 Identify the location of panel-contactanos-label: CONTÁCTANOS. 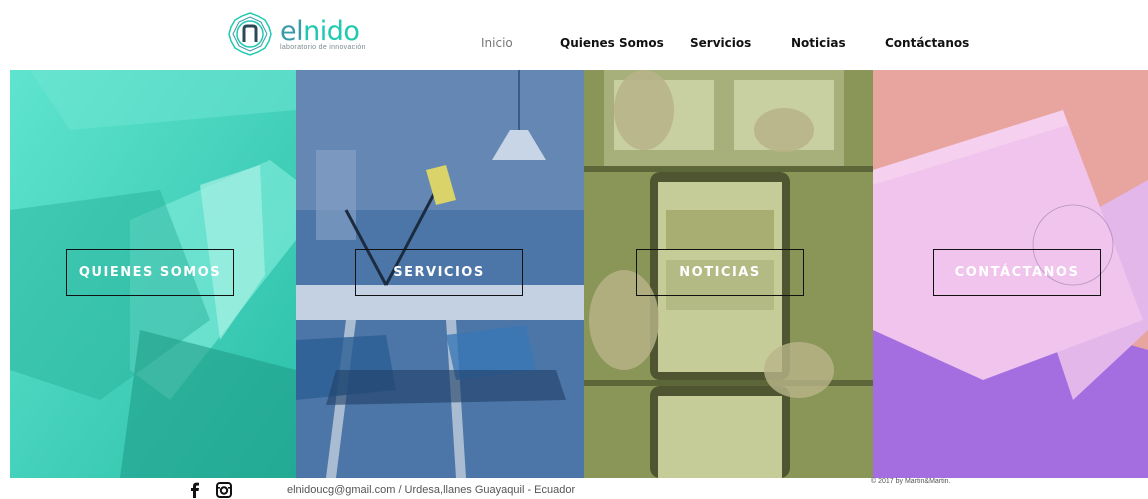
(1017, 272).